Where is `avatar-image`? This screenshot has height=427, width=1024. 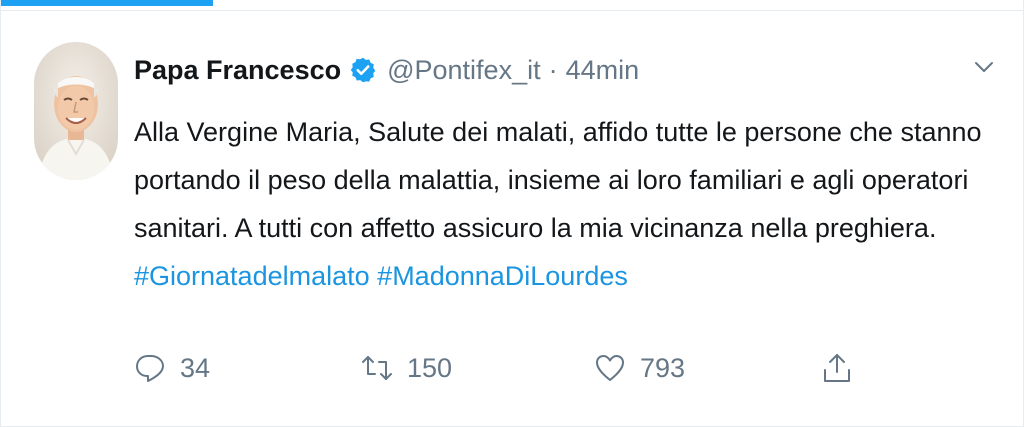
avatar-image is located at coordinates (76, 111).